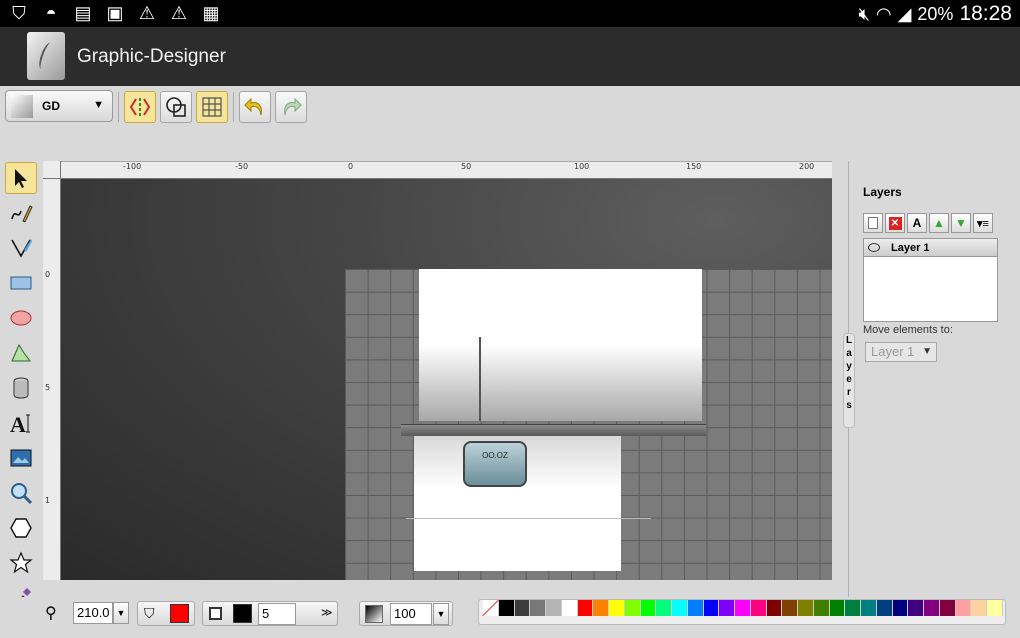 The image size is (1020, 638). What do you see at coordinates (917, 223) in the screenshot?
I see `rename-layer-button: A` at bounding box center [917, 223].